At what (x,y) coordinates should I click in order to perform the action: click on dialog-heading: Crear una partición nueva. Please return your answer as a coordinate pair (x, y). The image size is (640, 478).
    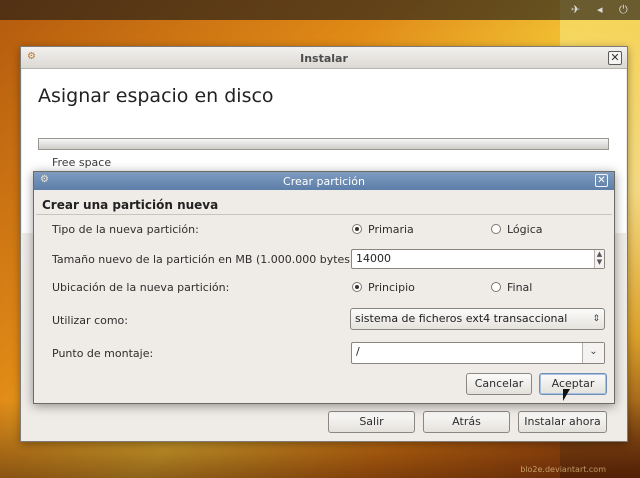
    Looking at the image, I should click on (130, 205).